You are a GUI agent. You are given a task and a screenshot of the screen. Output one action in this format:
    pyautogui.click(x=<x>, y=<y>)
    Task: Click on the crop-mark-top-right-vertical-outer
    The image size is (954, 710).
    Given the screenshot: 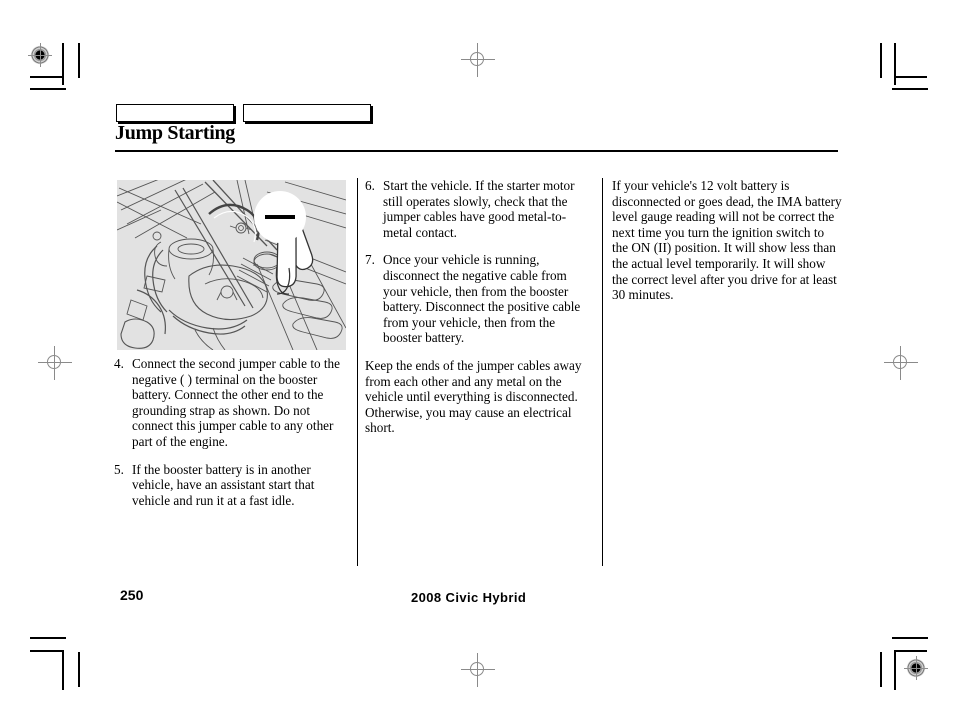 What is the action you would take?
    pyautogui.click(x=881, y=60)
    